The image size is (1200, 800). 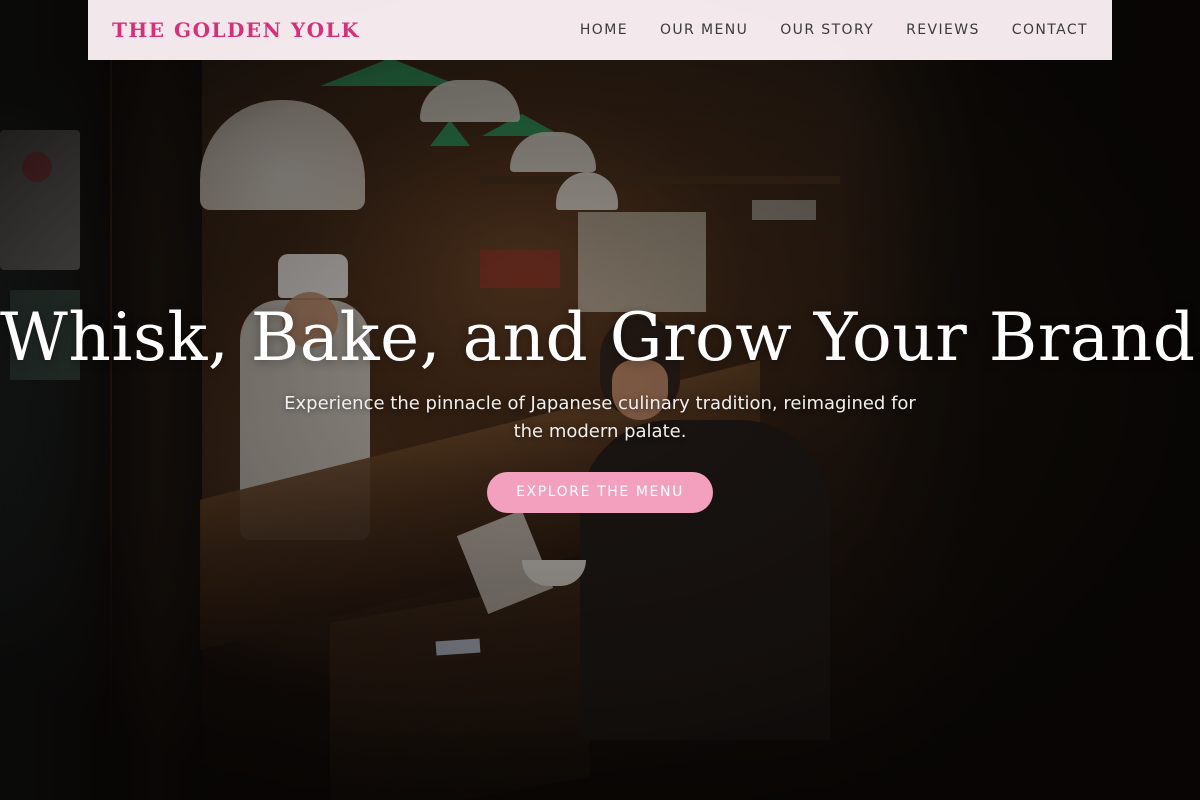 I want to click on nav-link-contact: CONTACT, so click(x=1050, y=30).